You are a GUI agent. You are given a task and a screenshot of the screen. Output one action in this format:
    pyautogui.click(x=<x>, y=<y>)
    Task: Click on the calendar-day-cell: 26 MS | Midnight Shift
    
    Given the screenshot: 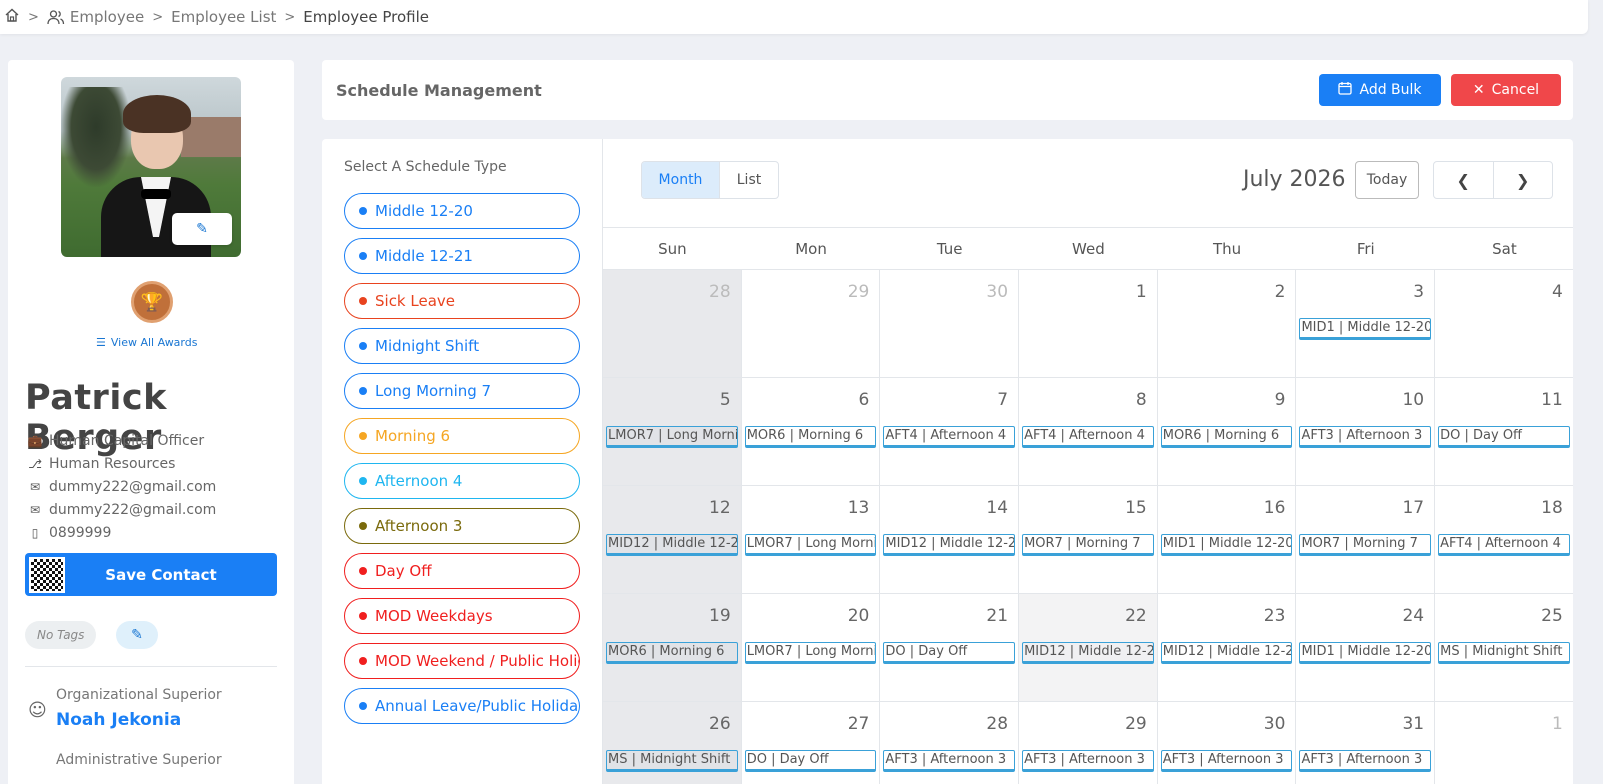 What is the action you would take?
    pyautogui.click(x=672, y=743)
    